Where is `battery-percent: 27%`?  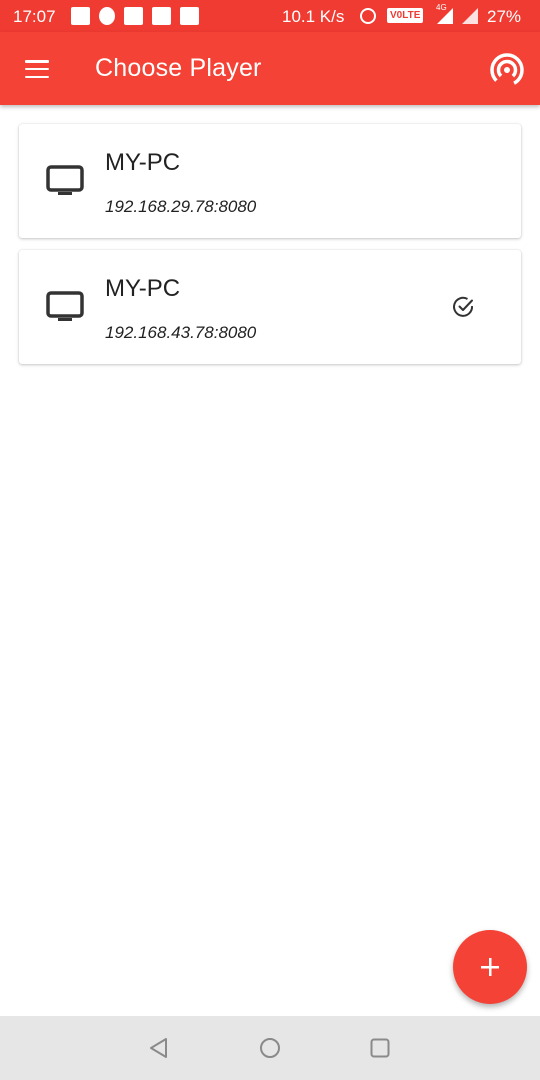
battery-percent: 27% is located at coordinates (504, 16).